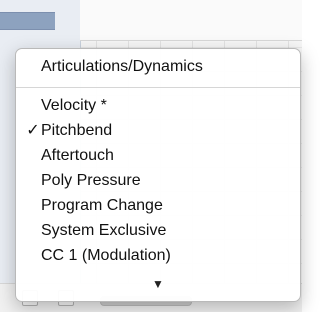 This screenshot has height=312, width=320. Describe the element at coordinates (122, 66) in the screenshot. I see `menu-header-label: Articulations/Dynamics` at that location.